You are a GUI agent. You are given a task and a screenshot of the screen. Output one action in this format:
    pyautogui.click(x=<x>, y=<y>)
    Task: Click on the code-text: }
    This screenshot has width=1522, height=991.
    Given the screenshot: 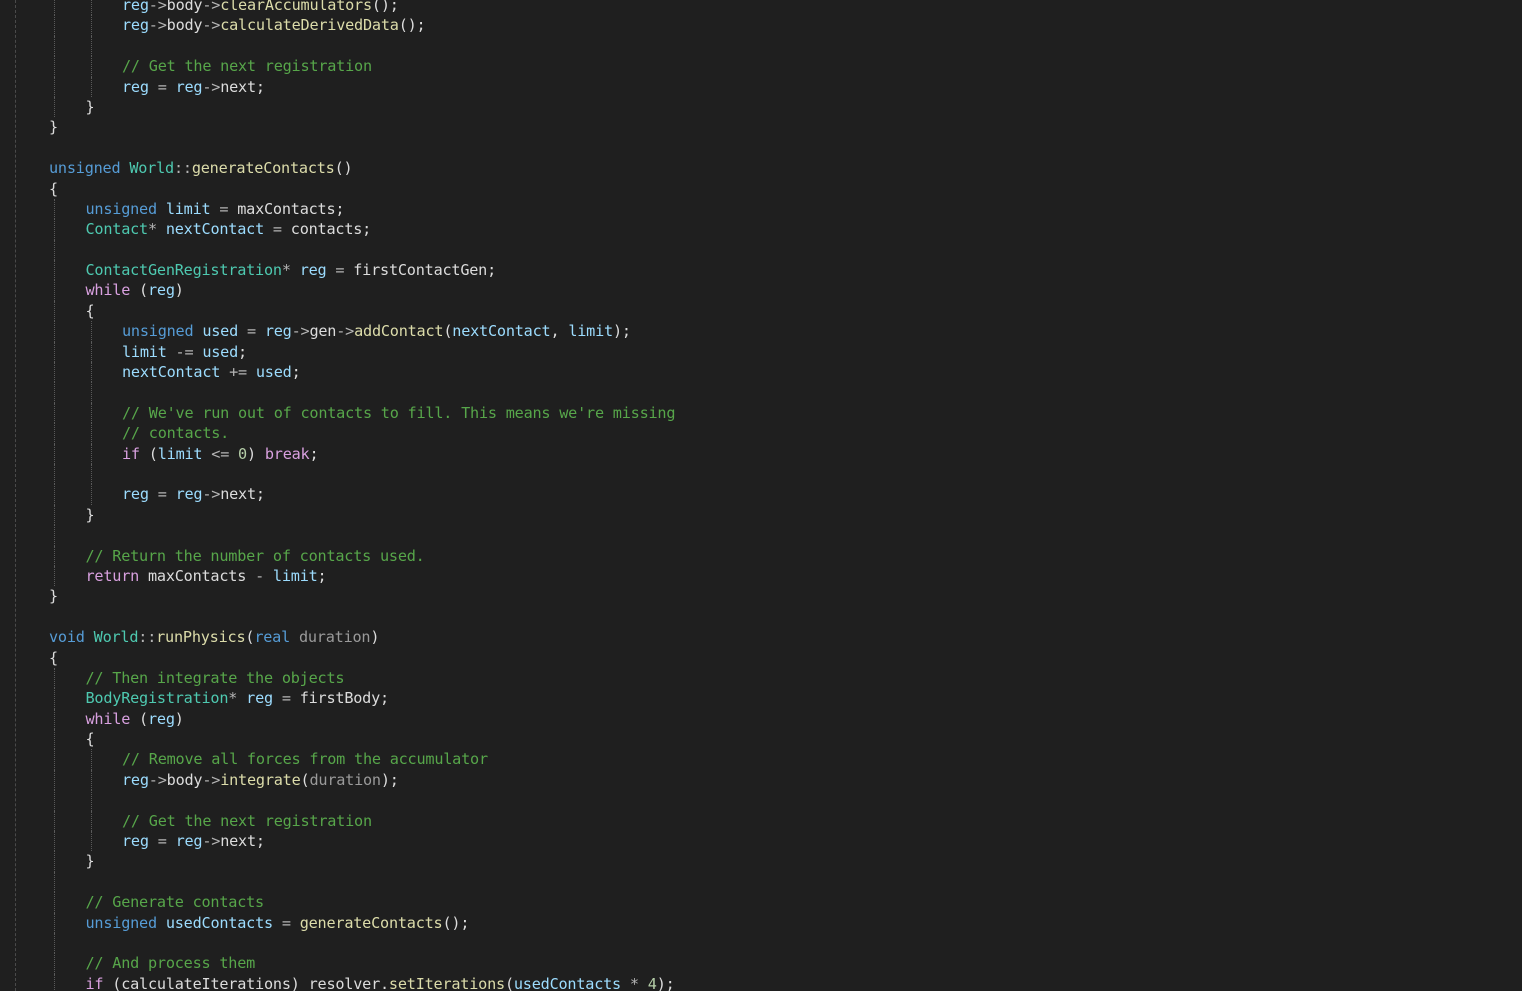 What is the action you would take?
    pyautogui.click(x=53, y=127)
    